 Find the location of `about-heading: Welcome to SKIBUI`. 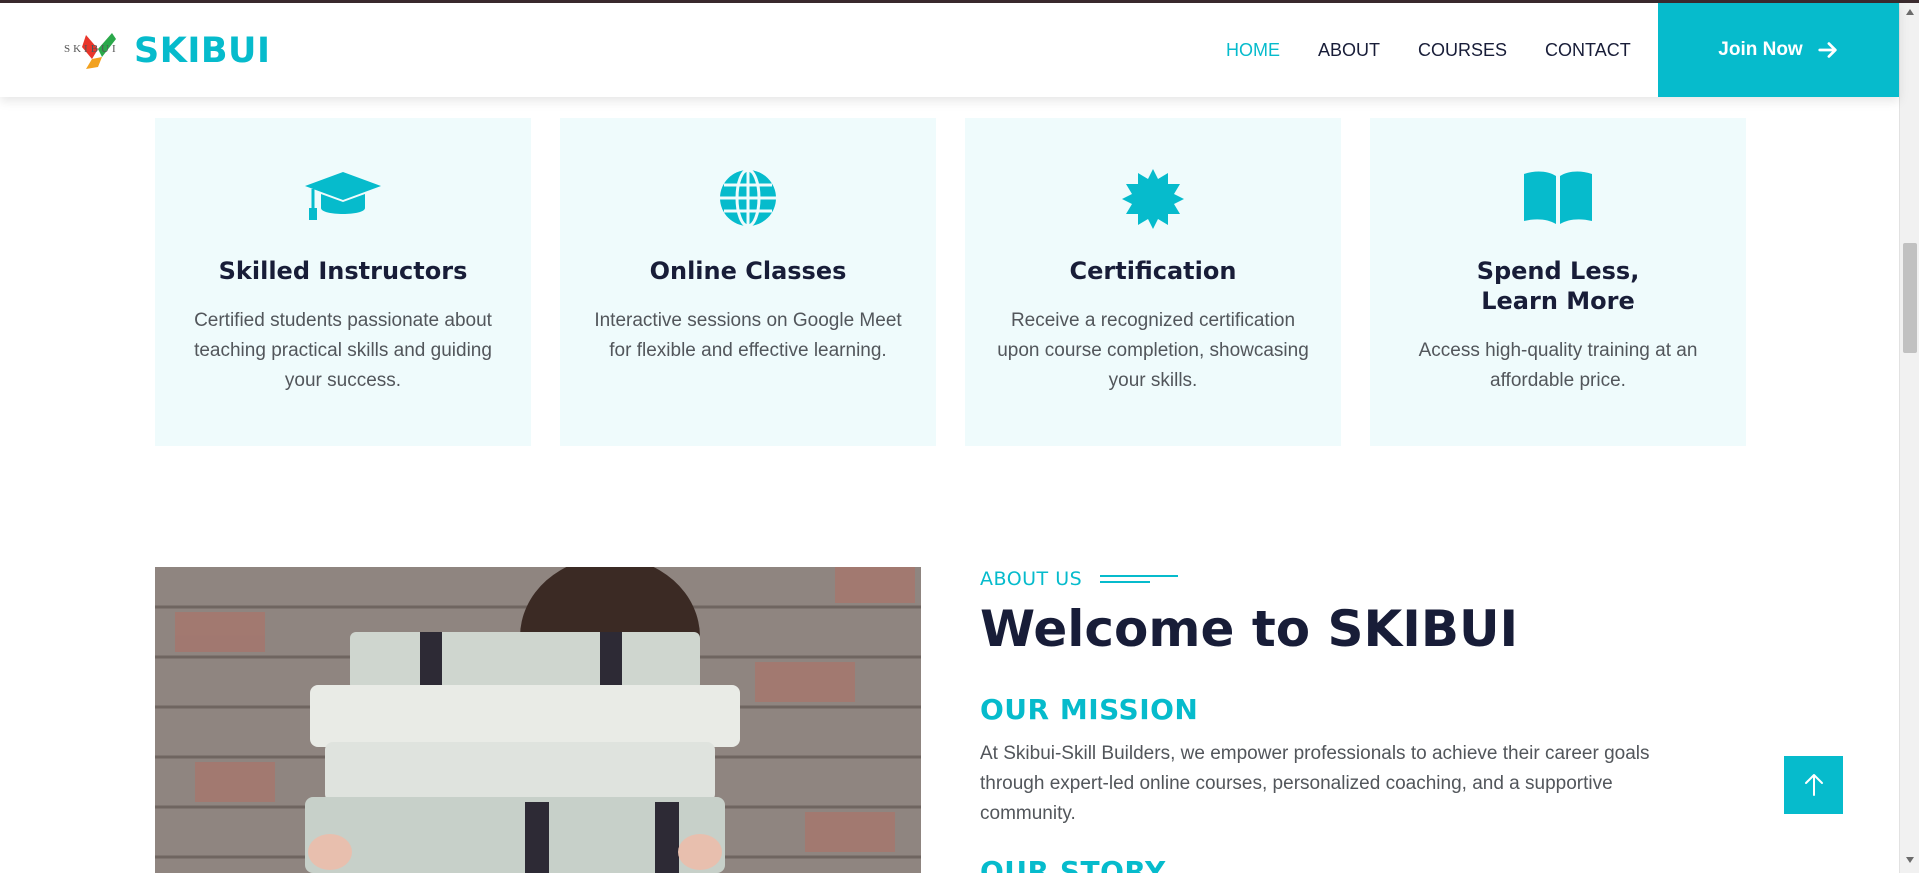

about-heading: Welcome to SKIBUI is located at coordinates (1249, 629).